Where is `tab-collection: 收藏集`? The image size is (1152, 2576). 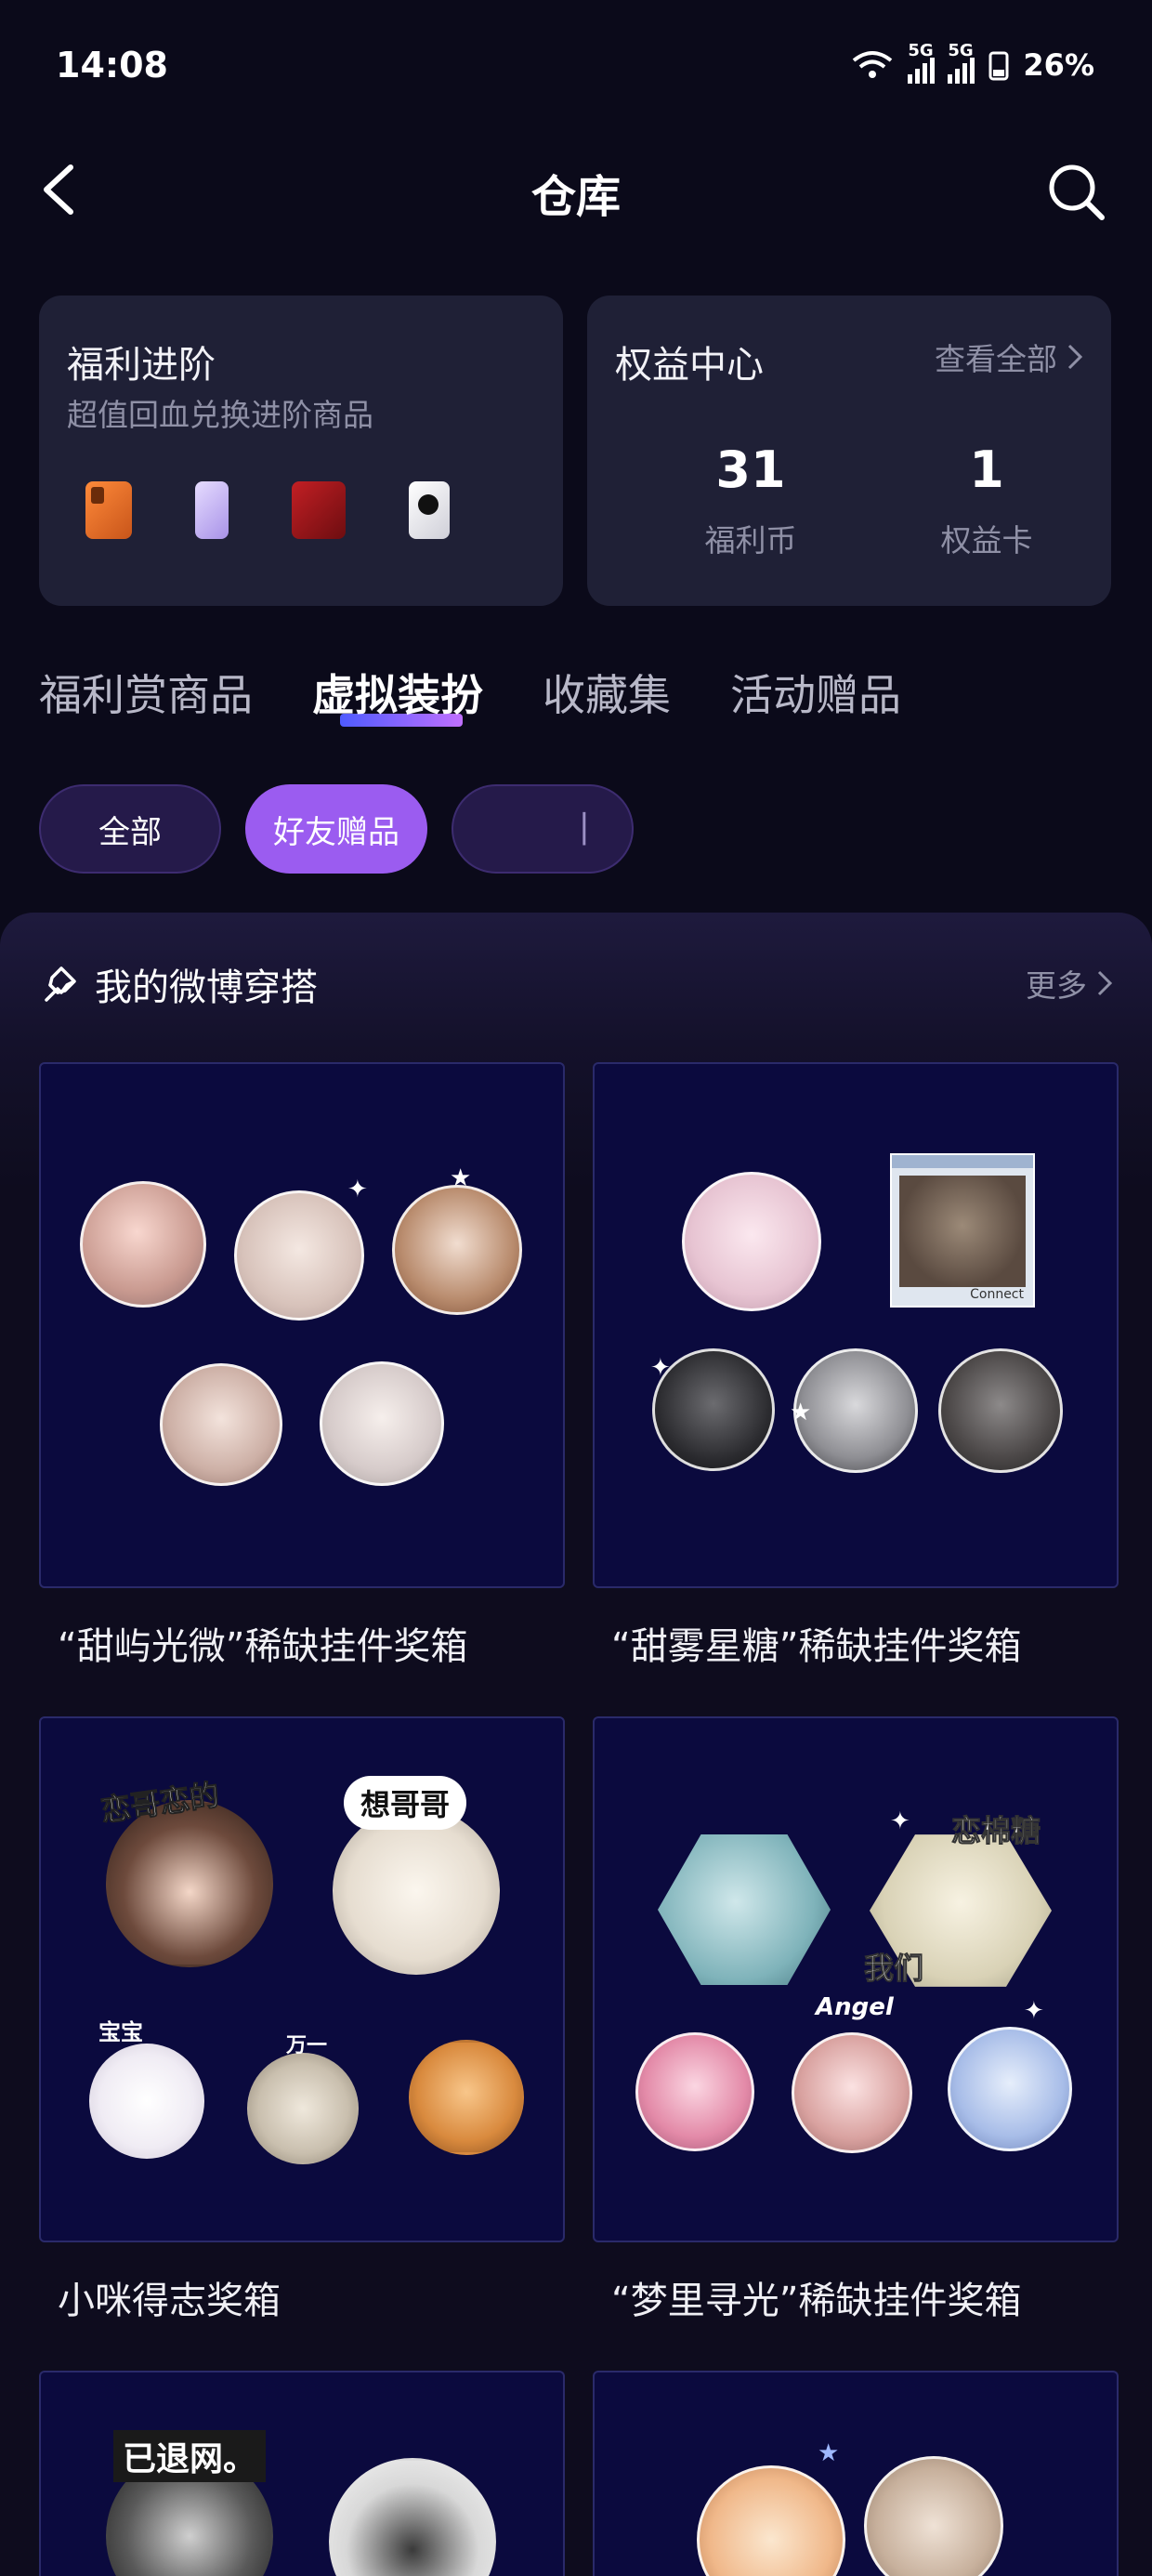 tab-collection: 收藏集 is located at coordinates (607, 692).